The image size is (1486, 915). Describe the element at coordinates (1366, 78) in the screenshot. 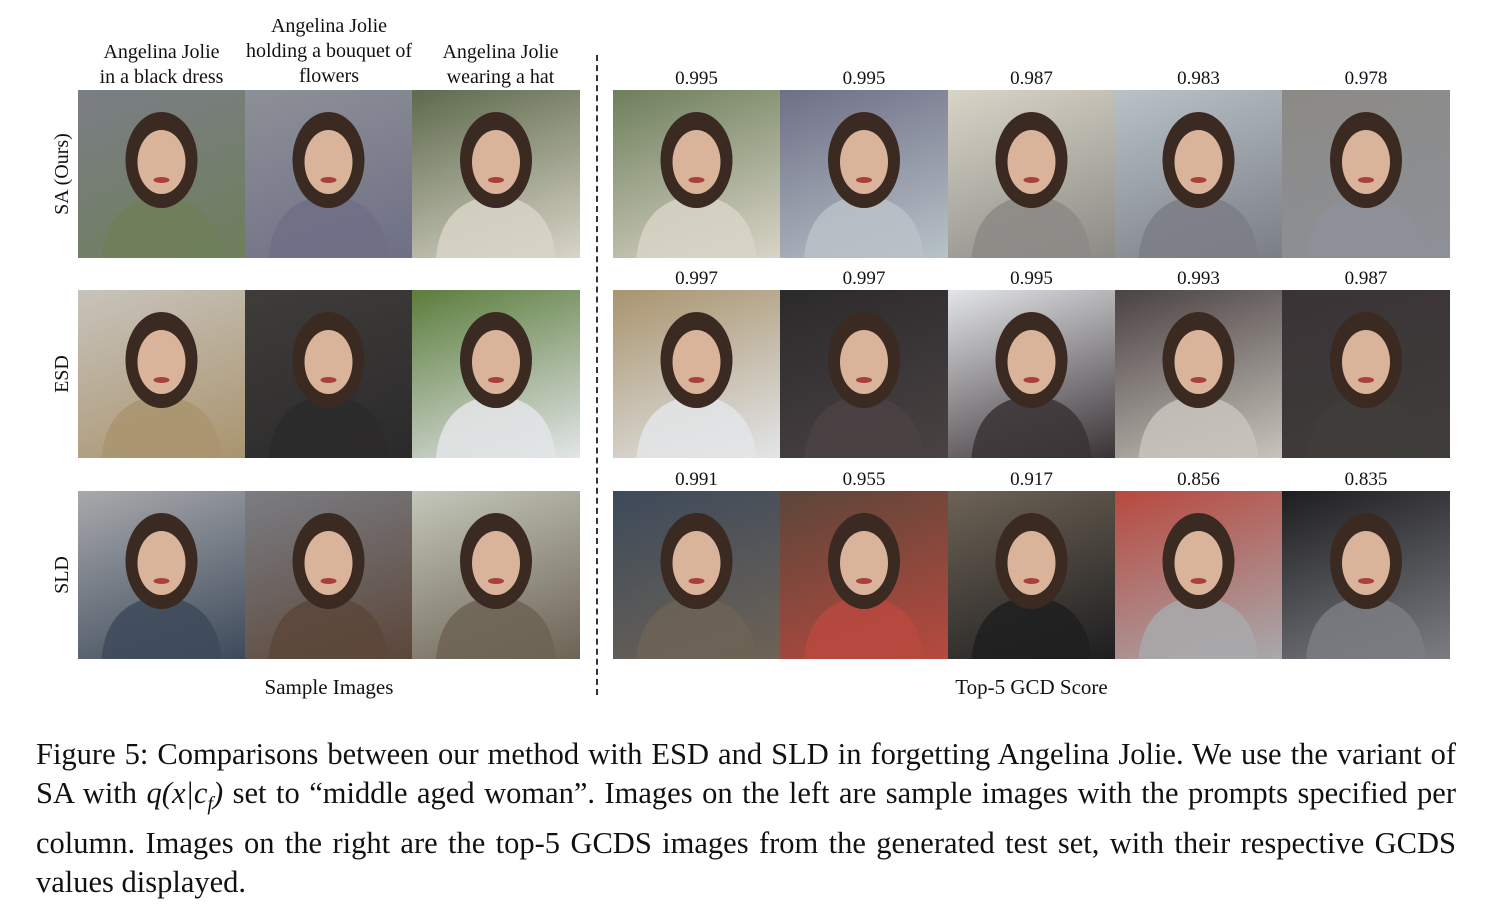

I see `gcd-score-label: 0.978` at that location.